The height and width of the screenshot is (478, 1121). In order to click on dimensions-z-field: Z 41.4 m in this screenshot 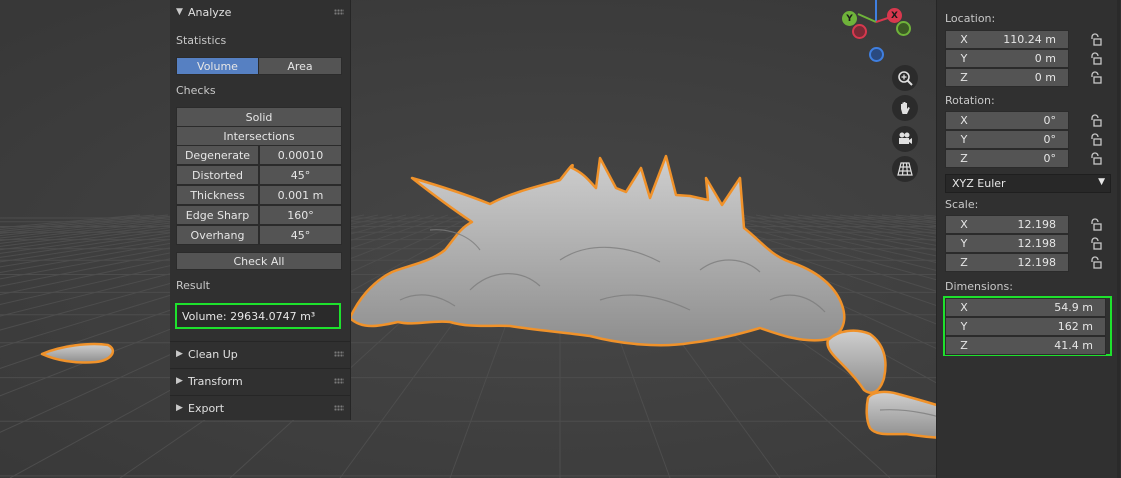, I will do `click(1025, 345)`.